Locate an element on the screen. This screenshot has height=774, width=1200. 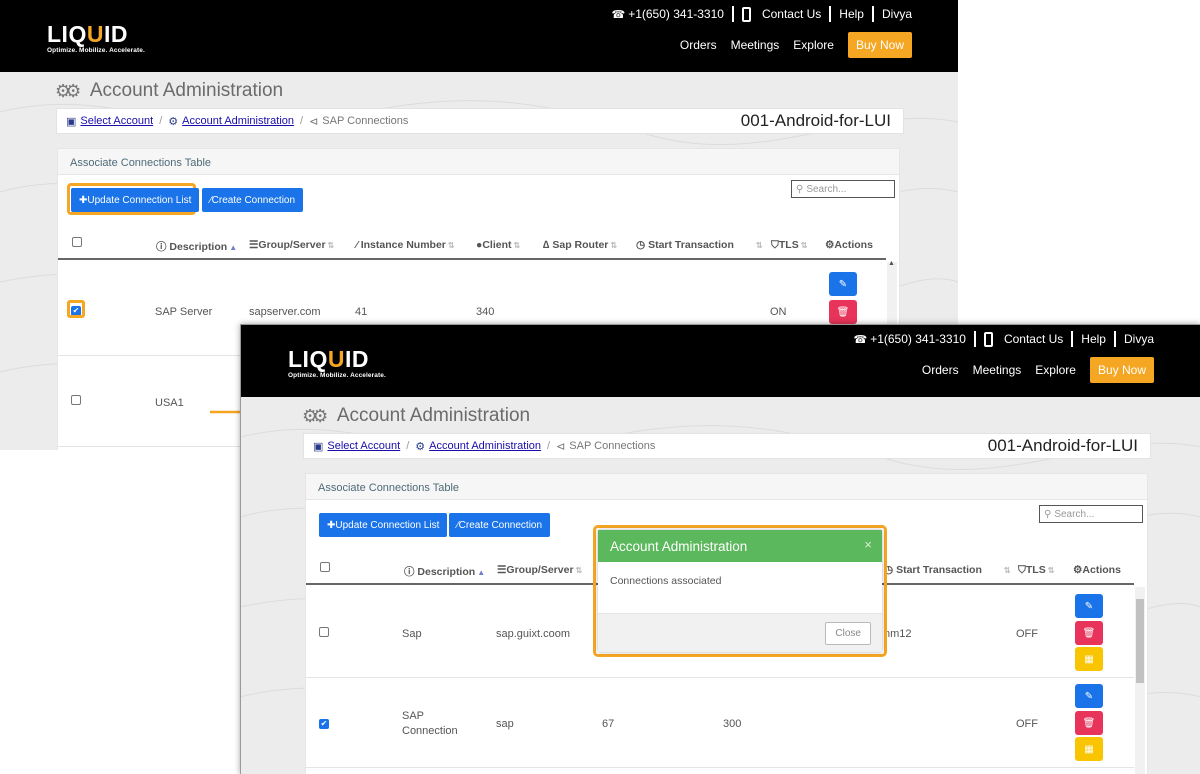
modal-message: Connections associated is located at coordinates (740, 588).